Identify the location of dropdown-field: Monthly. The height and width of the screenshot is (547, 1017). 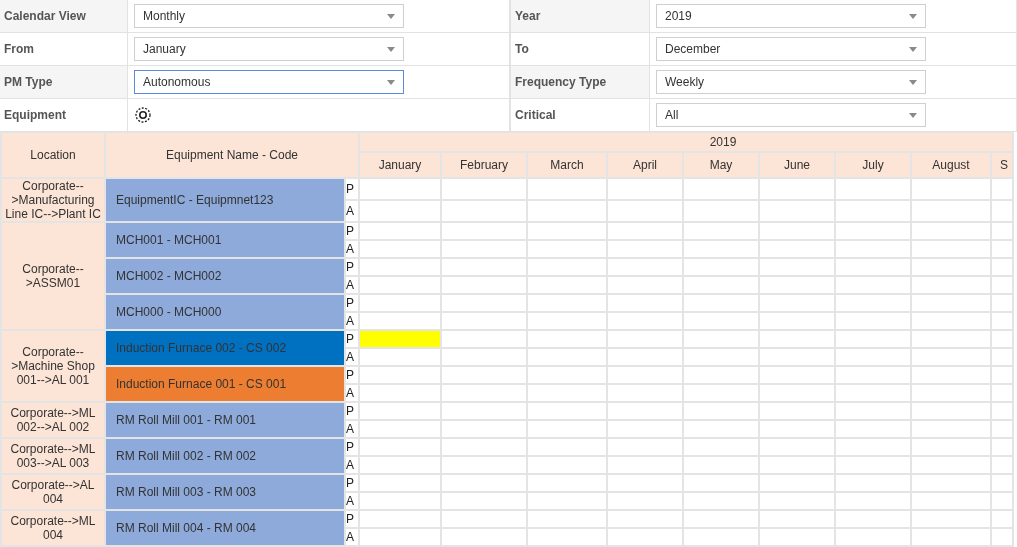
(269, 16).